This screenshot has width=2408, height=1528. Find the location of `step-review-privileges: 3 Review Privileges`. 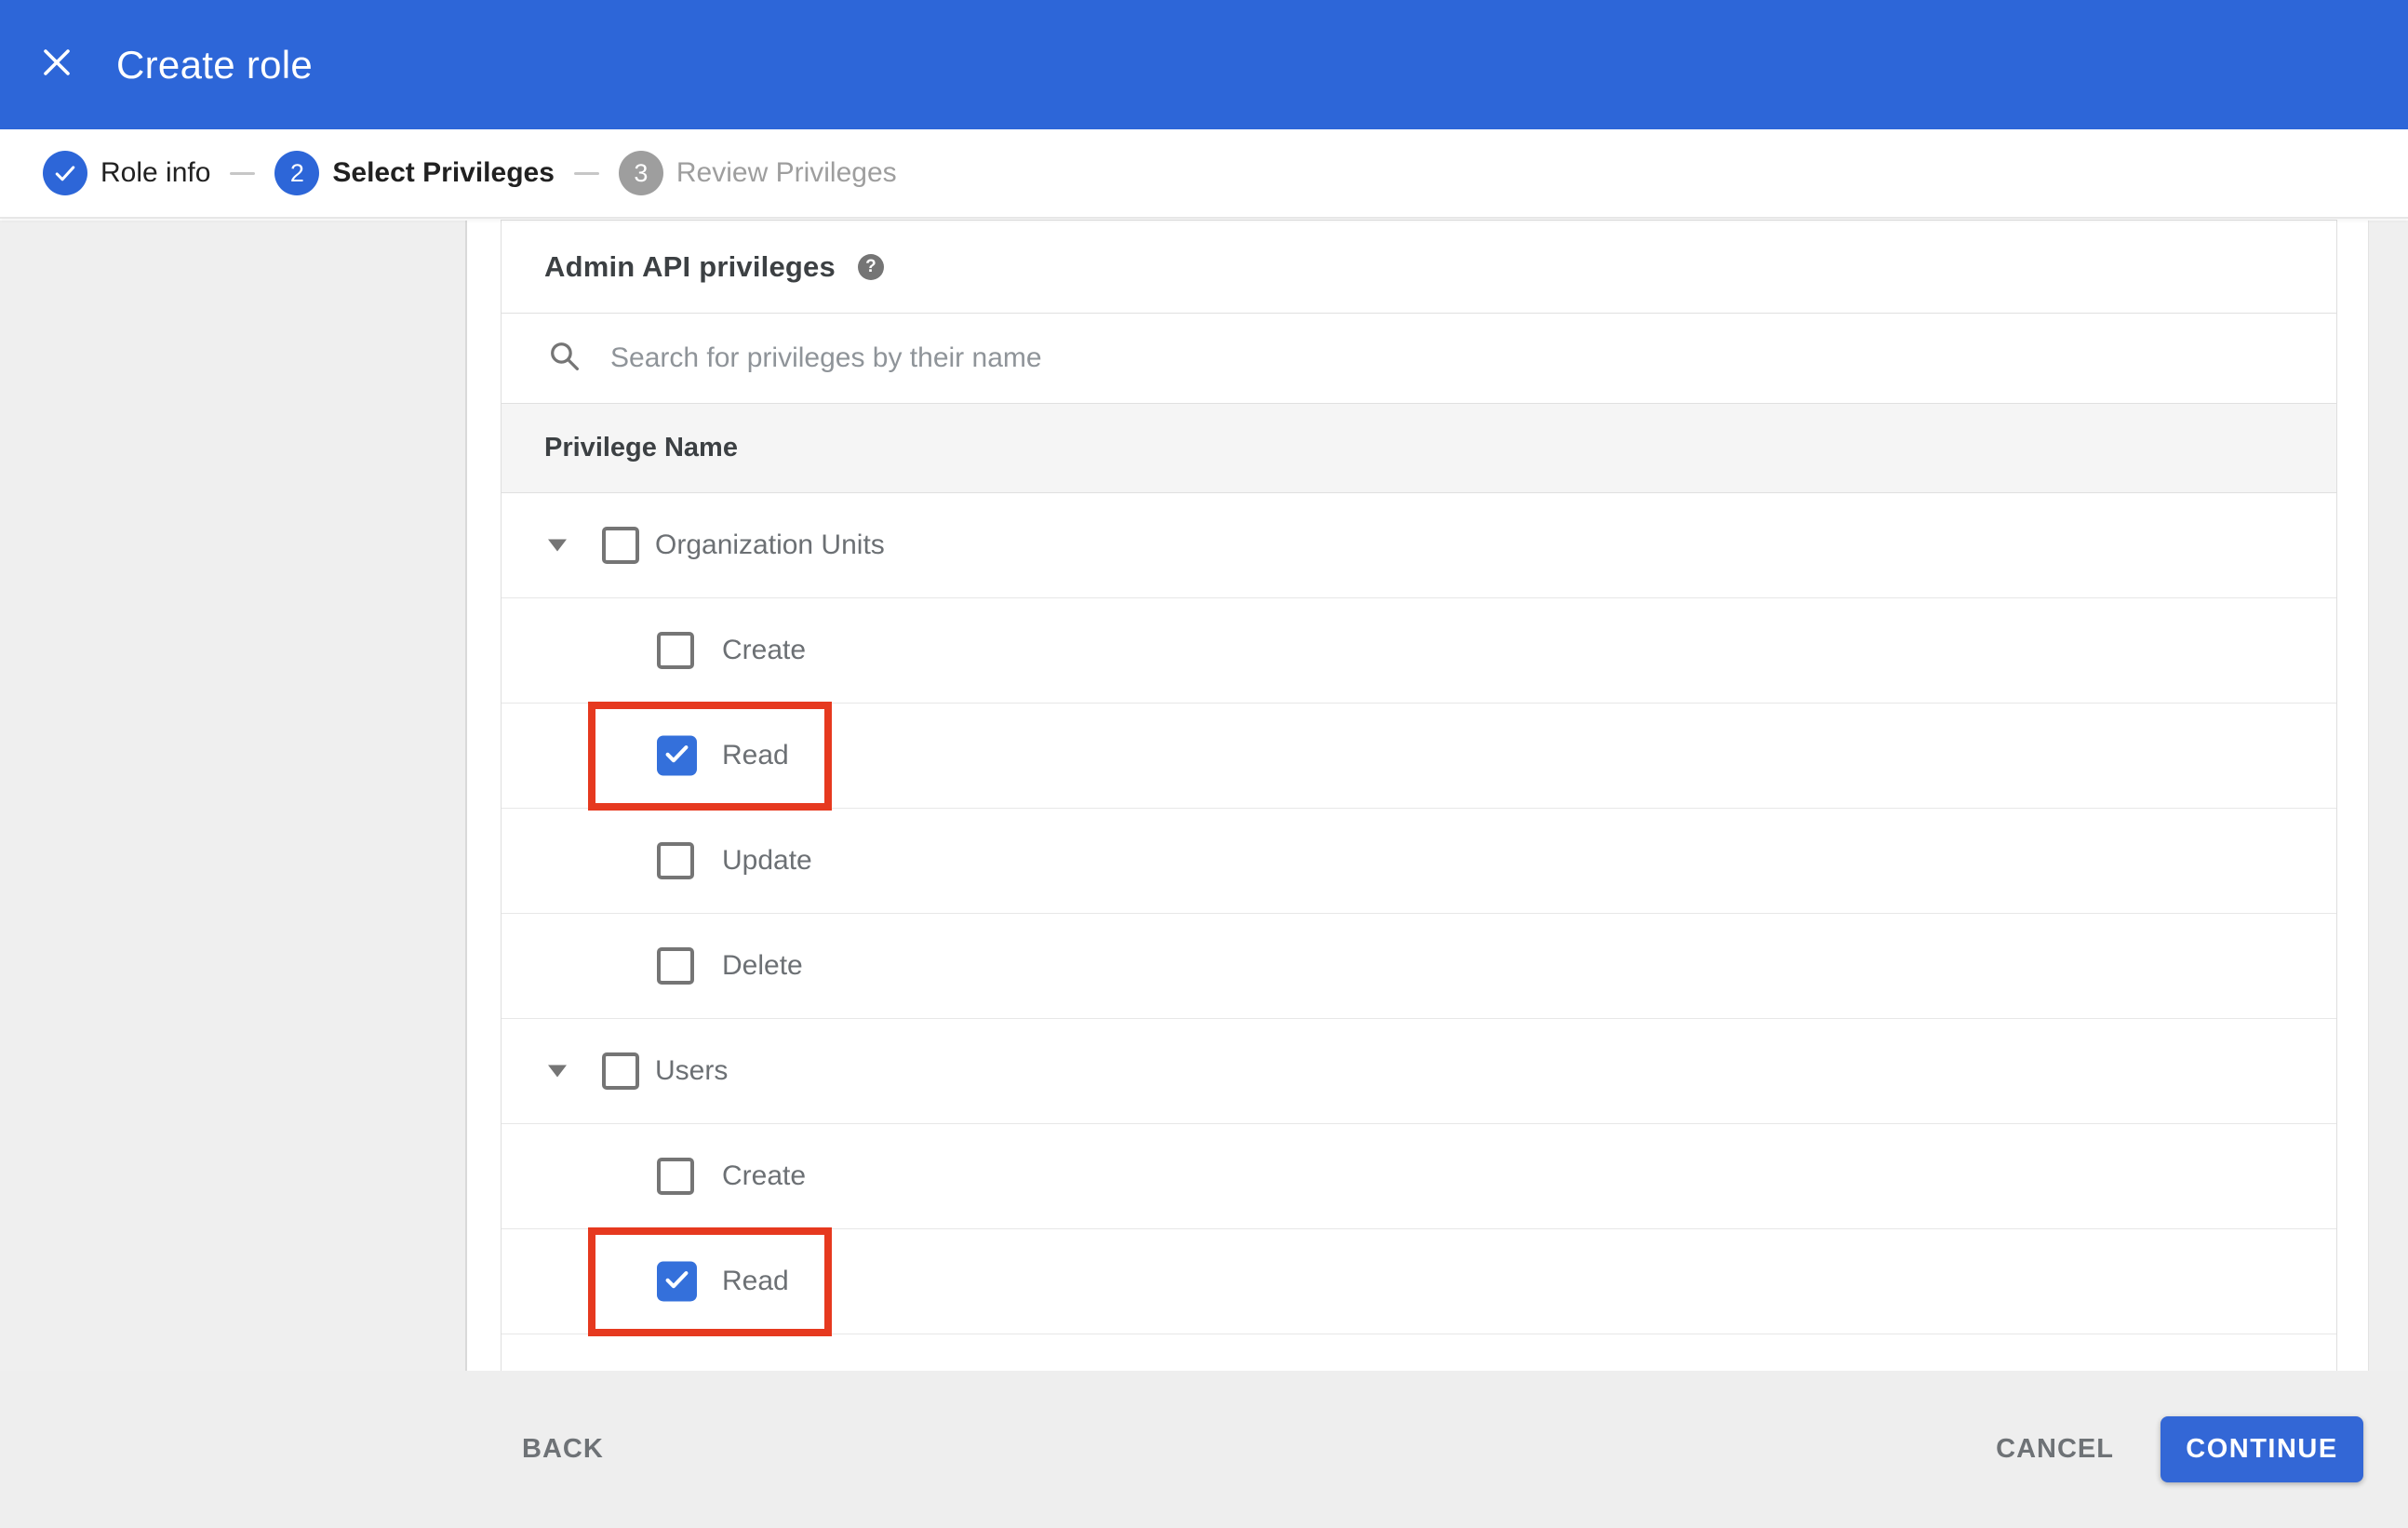

step-review-privileges: 3 Review Privileges is located at coordinates (757, 173).